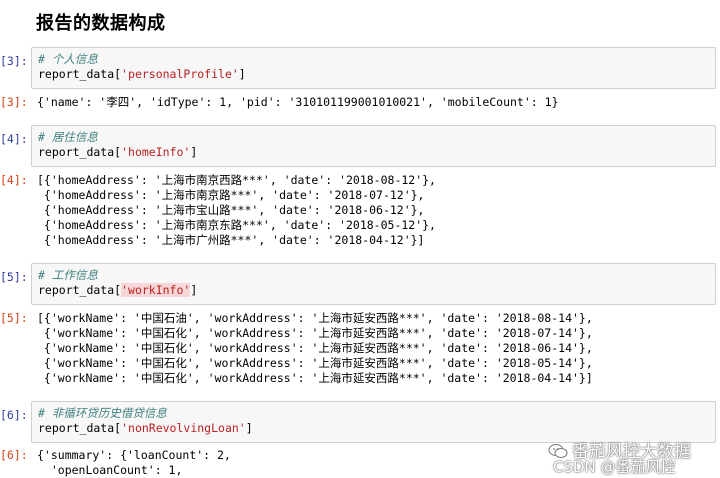 The image size is (720, 478). What do you see at coordinates (14, 415) in the screenshot?
I see `input-prompt-6: [6]:` at bounding box center [14, 415].